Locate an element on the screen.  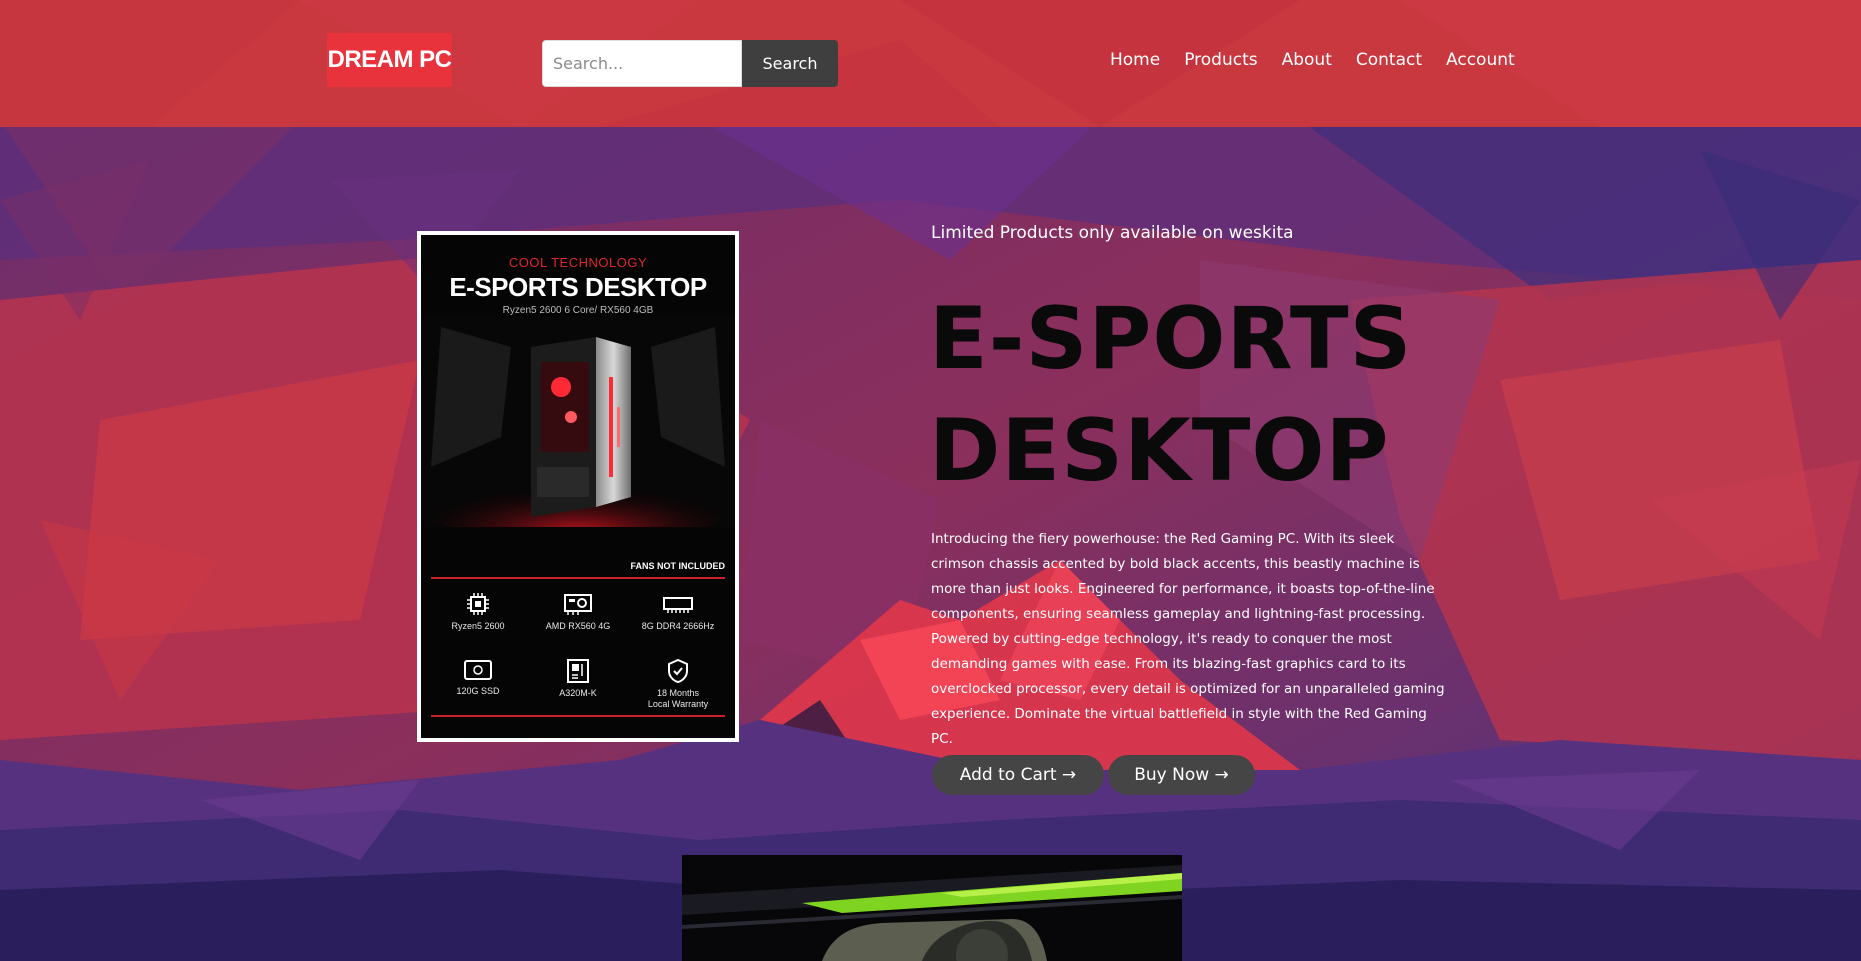
nav-link-home: Home is located at coordinates (1135, 64).